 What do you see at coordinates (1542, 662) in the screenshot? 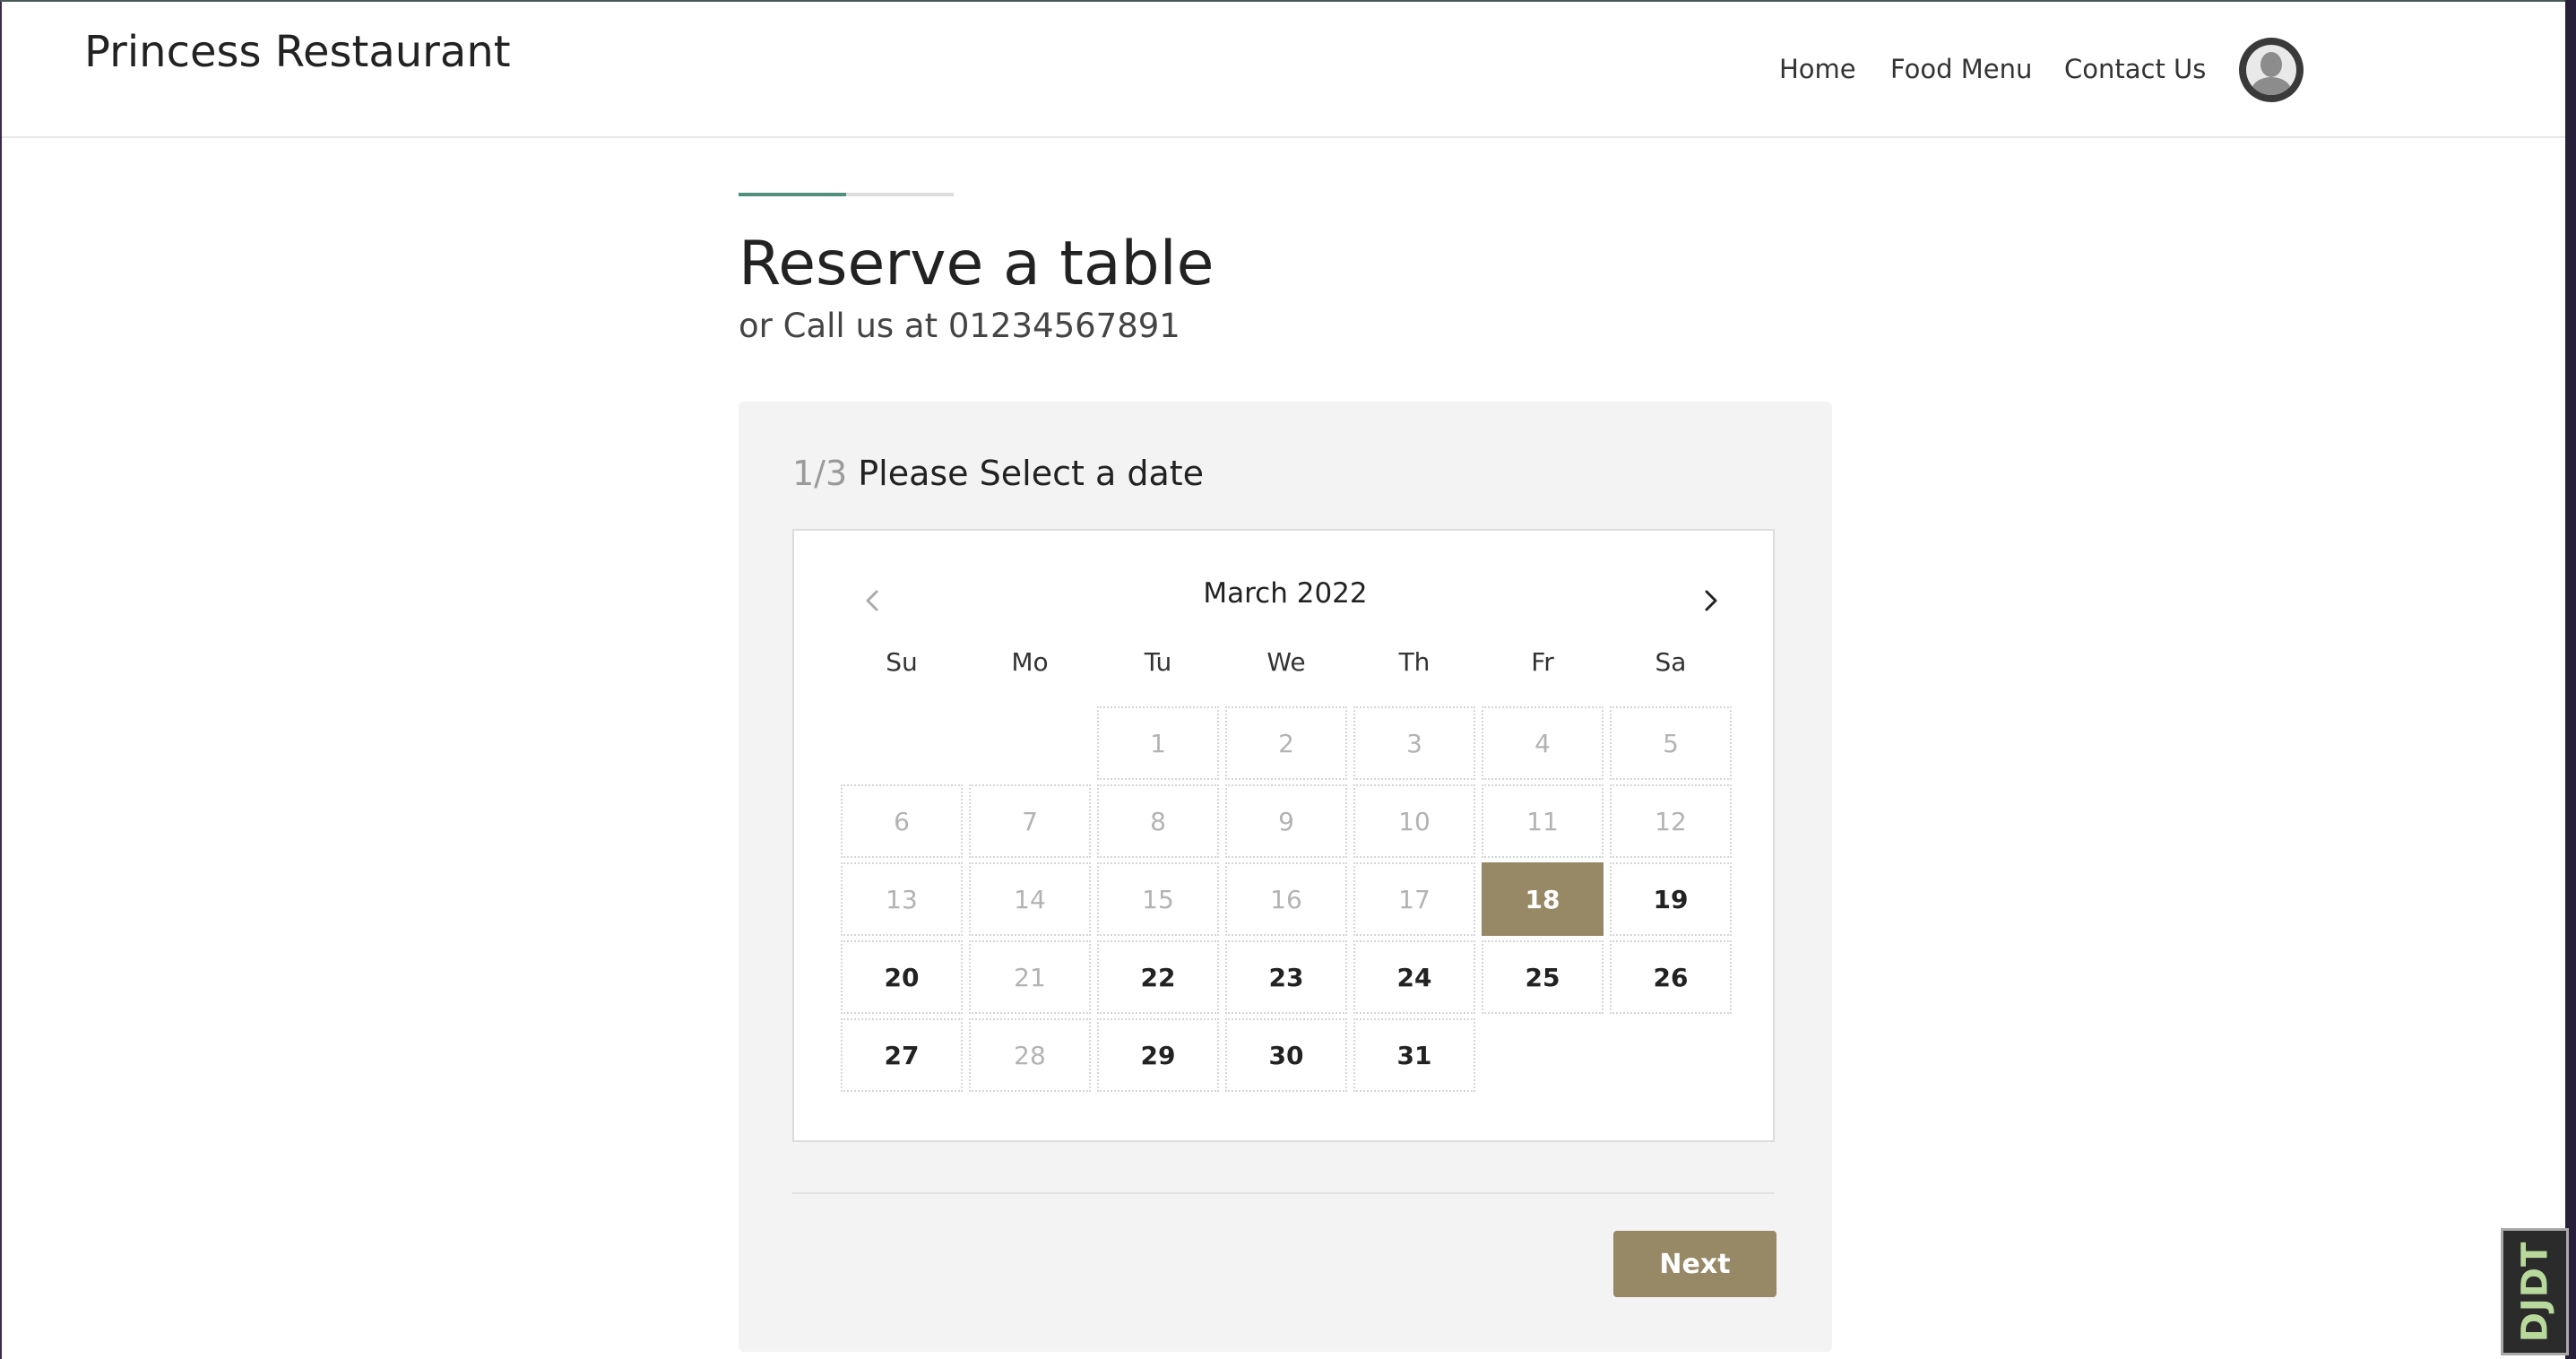
I see `weekday-label: Fr` at bounding box center [1542, 662].